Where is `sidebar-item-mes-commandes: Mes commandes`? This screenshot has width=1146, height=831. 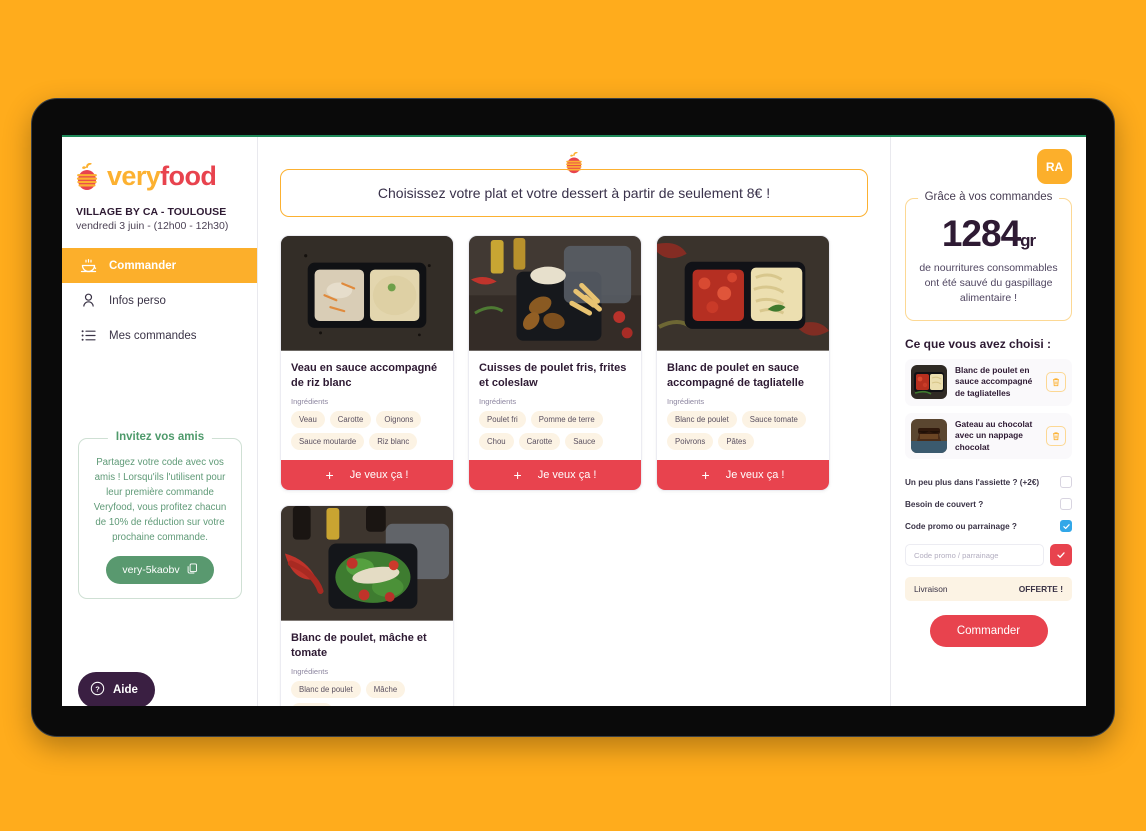
sidebar-item-mes-commandes: Mes commandes is located at coordinates (159, 335).